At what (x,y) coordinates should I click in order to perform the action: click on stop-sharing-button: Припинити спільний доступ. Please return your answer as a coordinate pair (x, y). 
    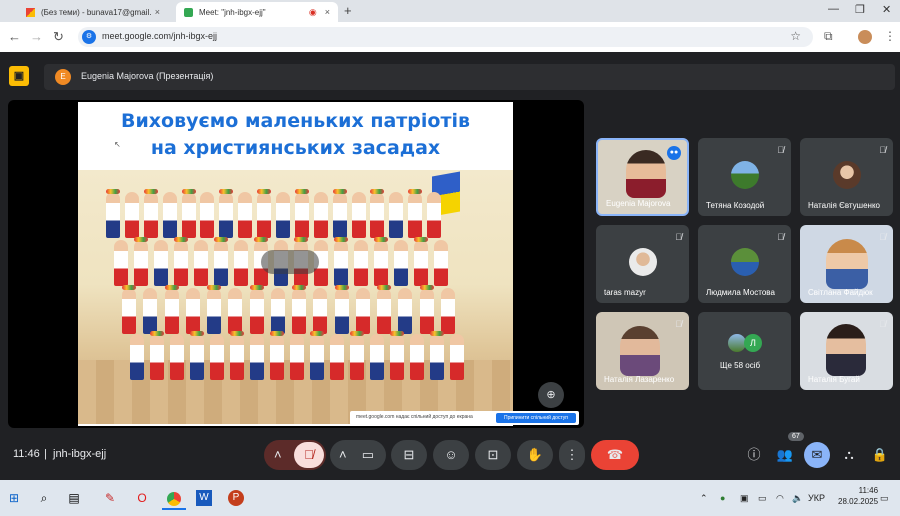
    Looking at the image, I should click on (536, 418).